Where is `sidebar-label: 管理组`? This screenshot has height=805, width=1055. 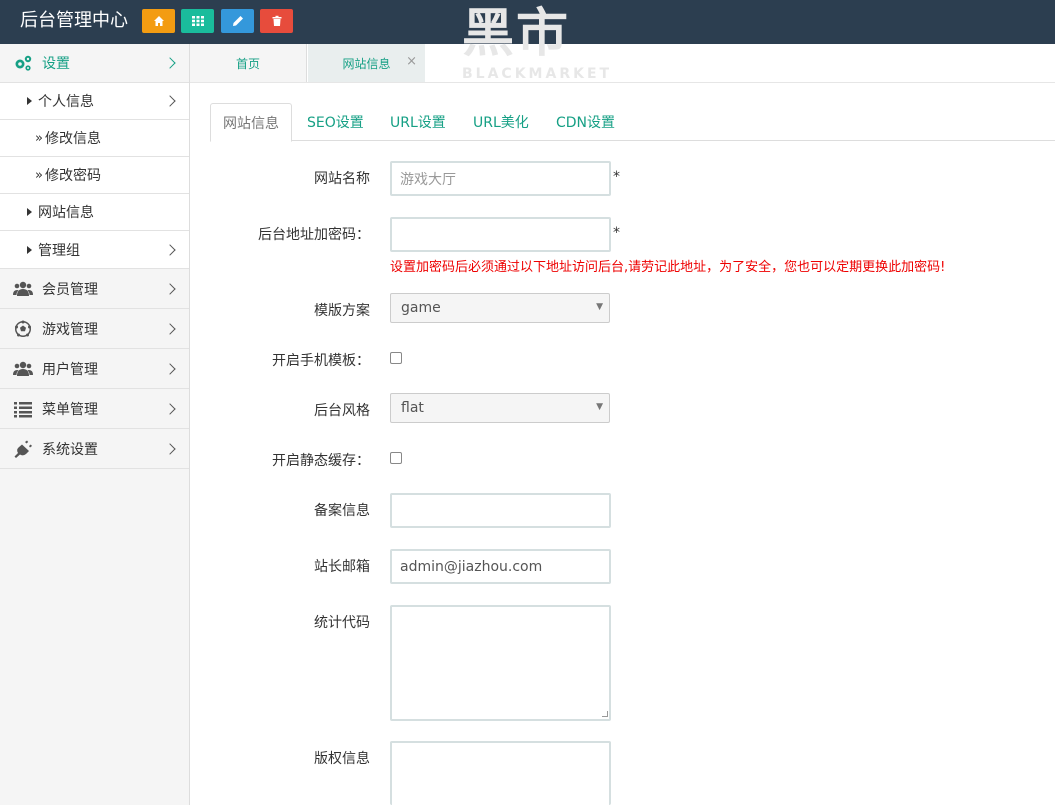
sidebar-label: 管理组 is located at coordinates (59, 250).